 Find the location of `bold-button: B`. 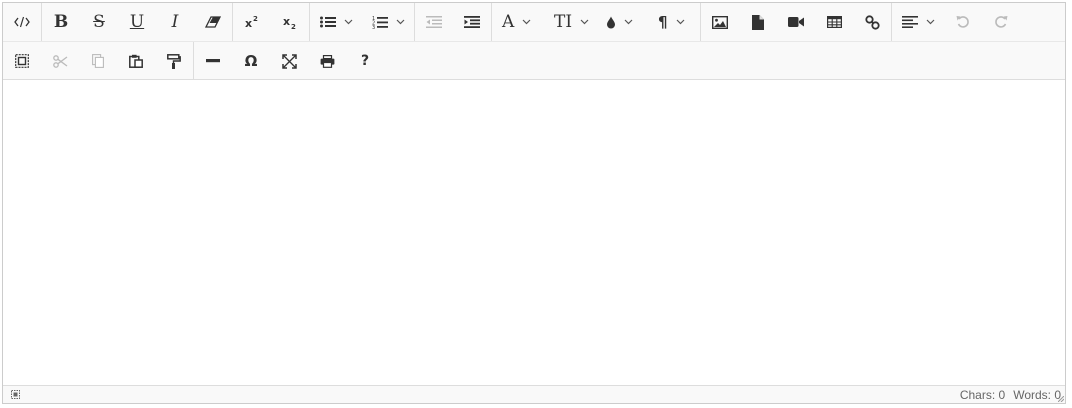

bold-button: B is located at coordinates (61, 22).